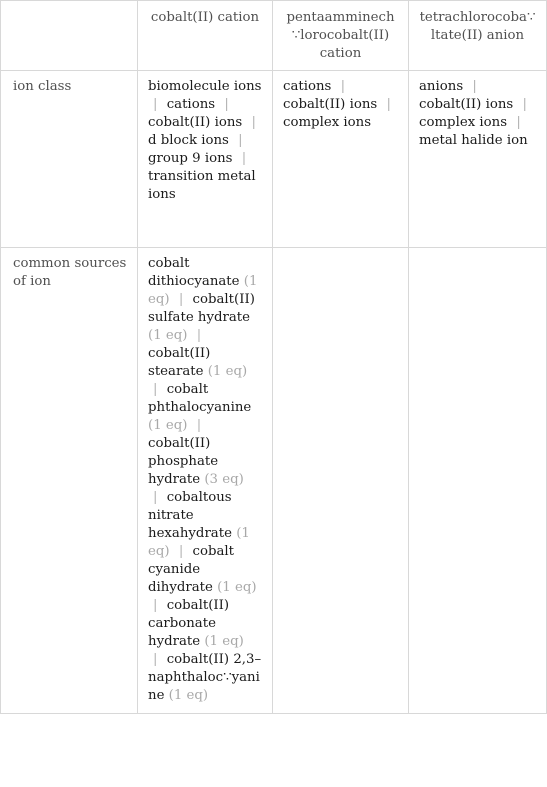 Image resolution: width=547 pixels, height=787 pixels. I want to click on item-text: transition metal ions, so click(202, 185).